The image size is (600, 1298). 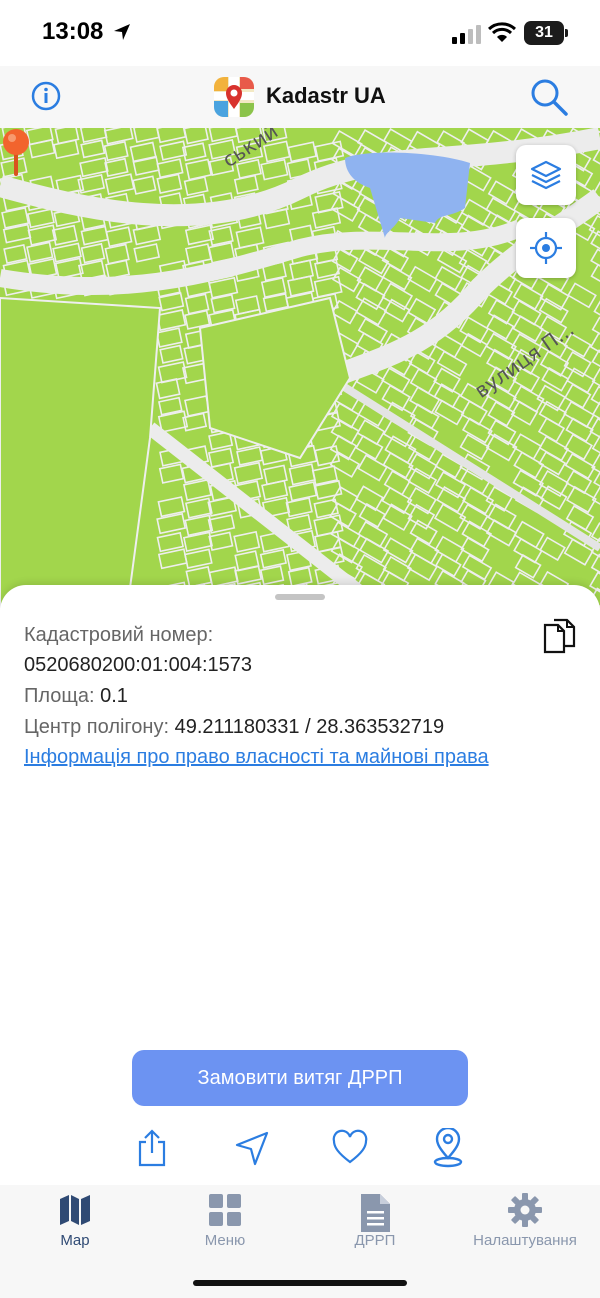 I want to click on polygon-center-label: Центр полігону:, so click(x=97, y=727).